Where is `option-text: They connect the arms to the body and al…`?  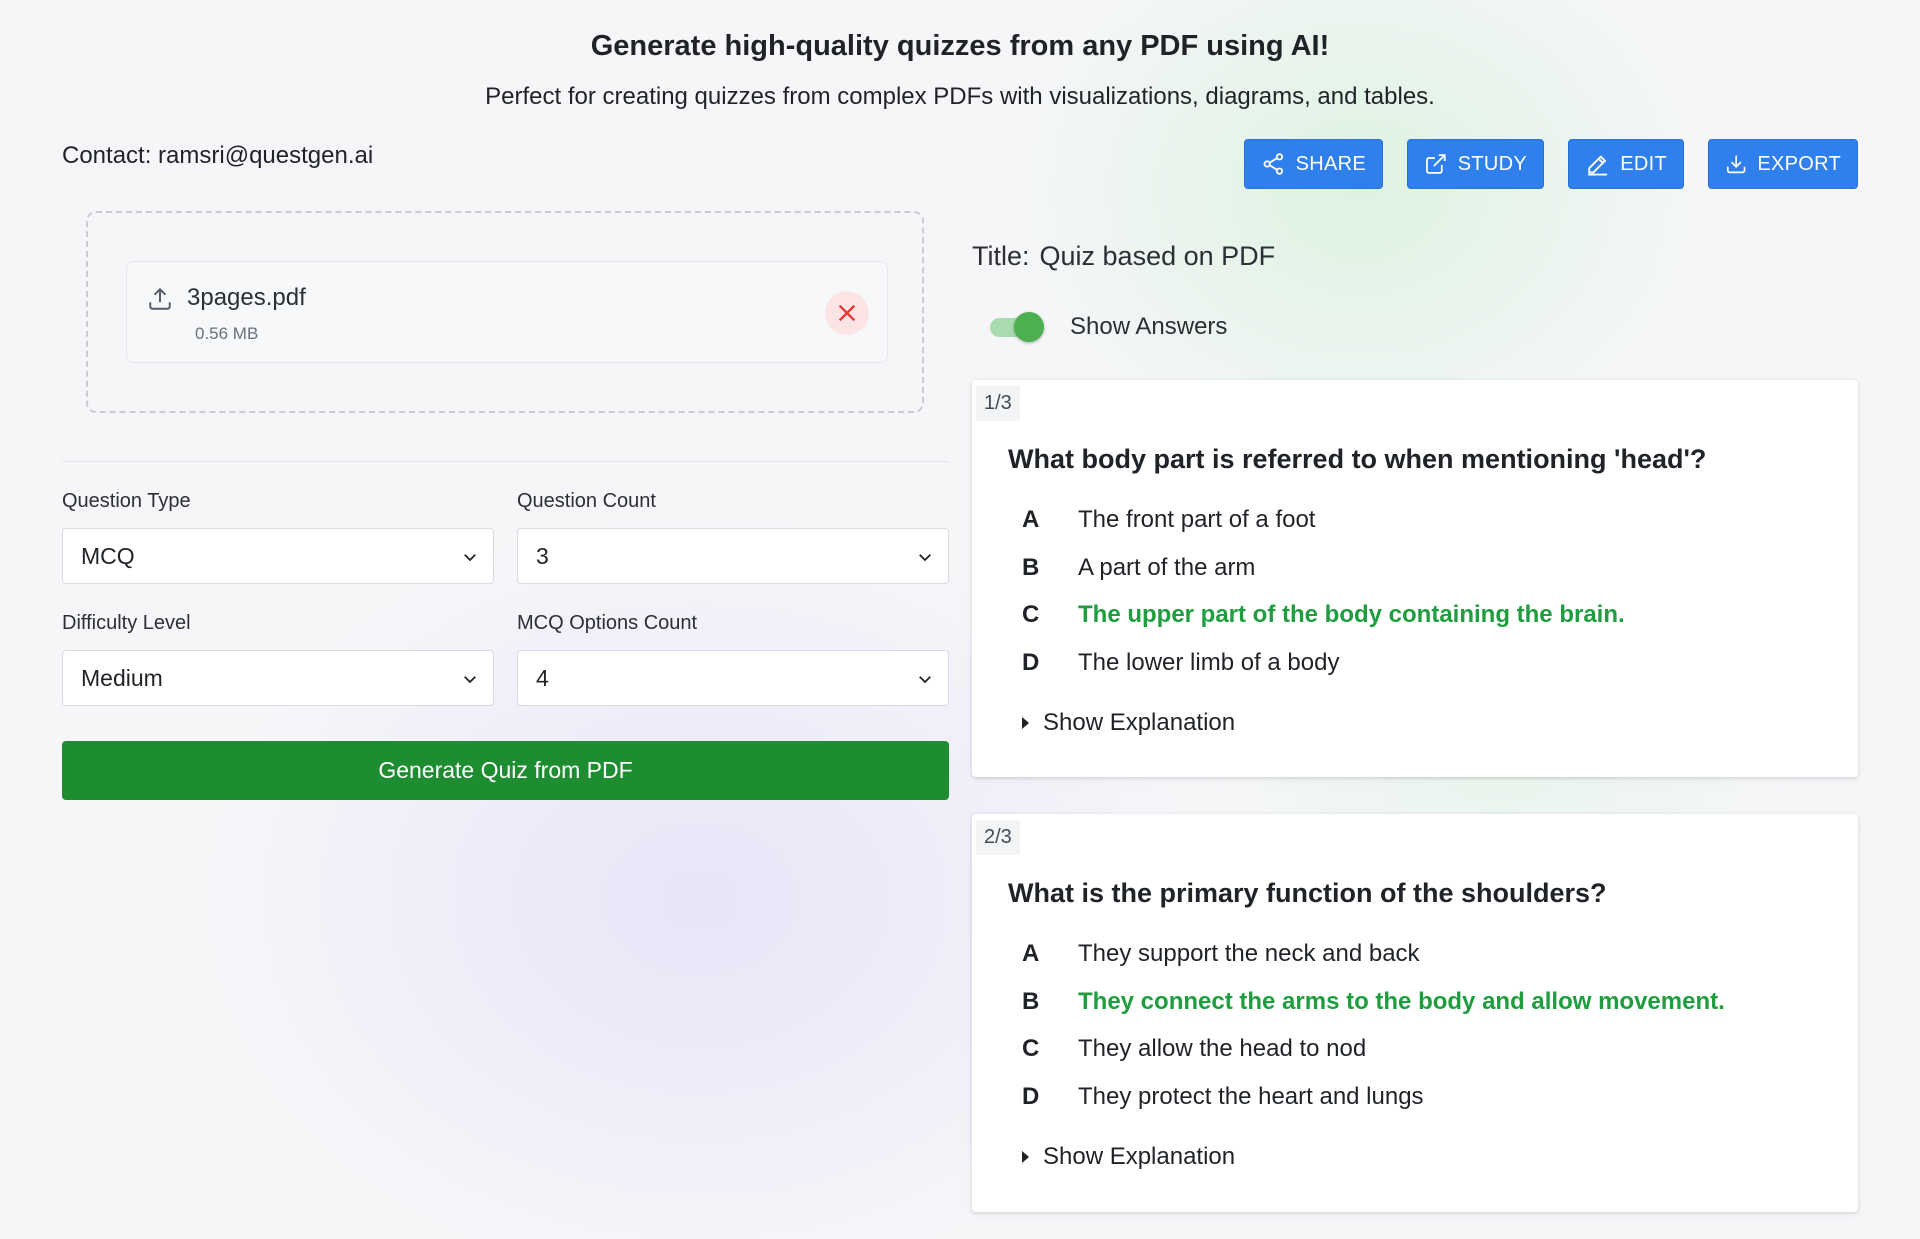 option-text: They connect the arms to the body and al… is located at coordinates (1401, 1001).